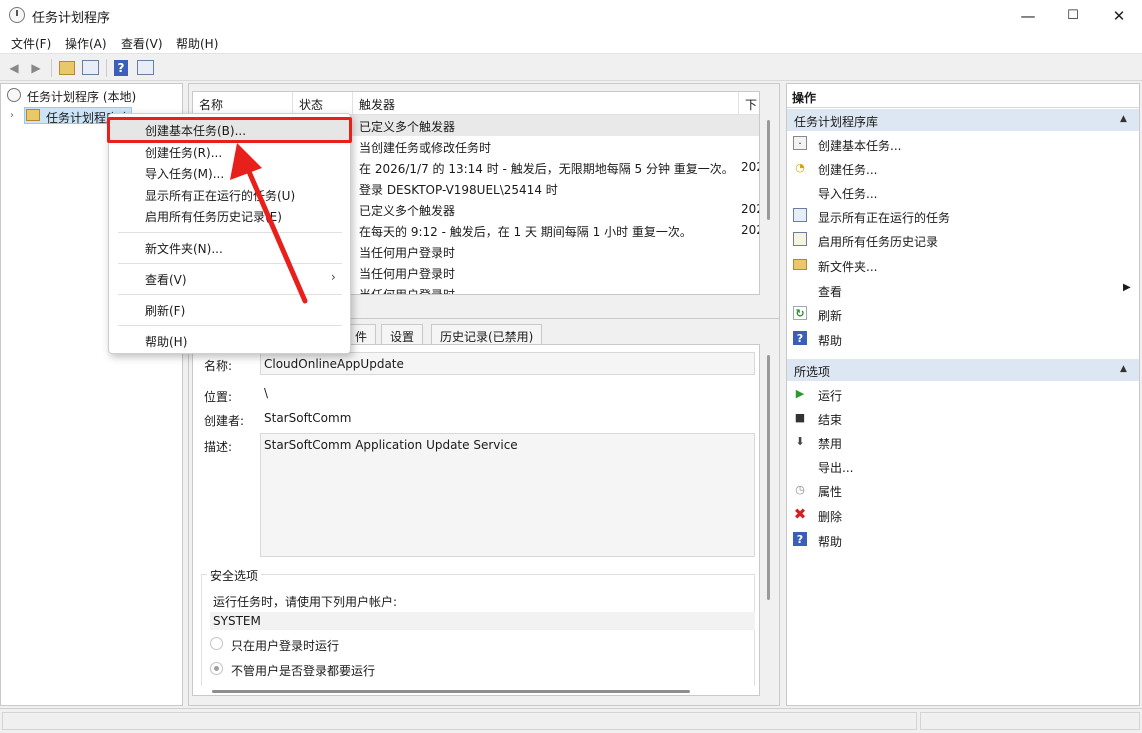 This screenshot has height=733, width=1142. What do you see at coordinates (276, 234) in the screenshot?
I see `arrow-shaft` at bounding box center [276, 234].